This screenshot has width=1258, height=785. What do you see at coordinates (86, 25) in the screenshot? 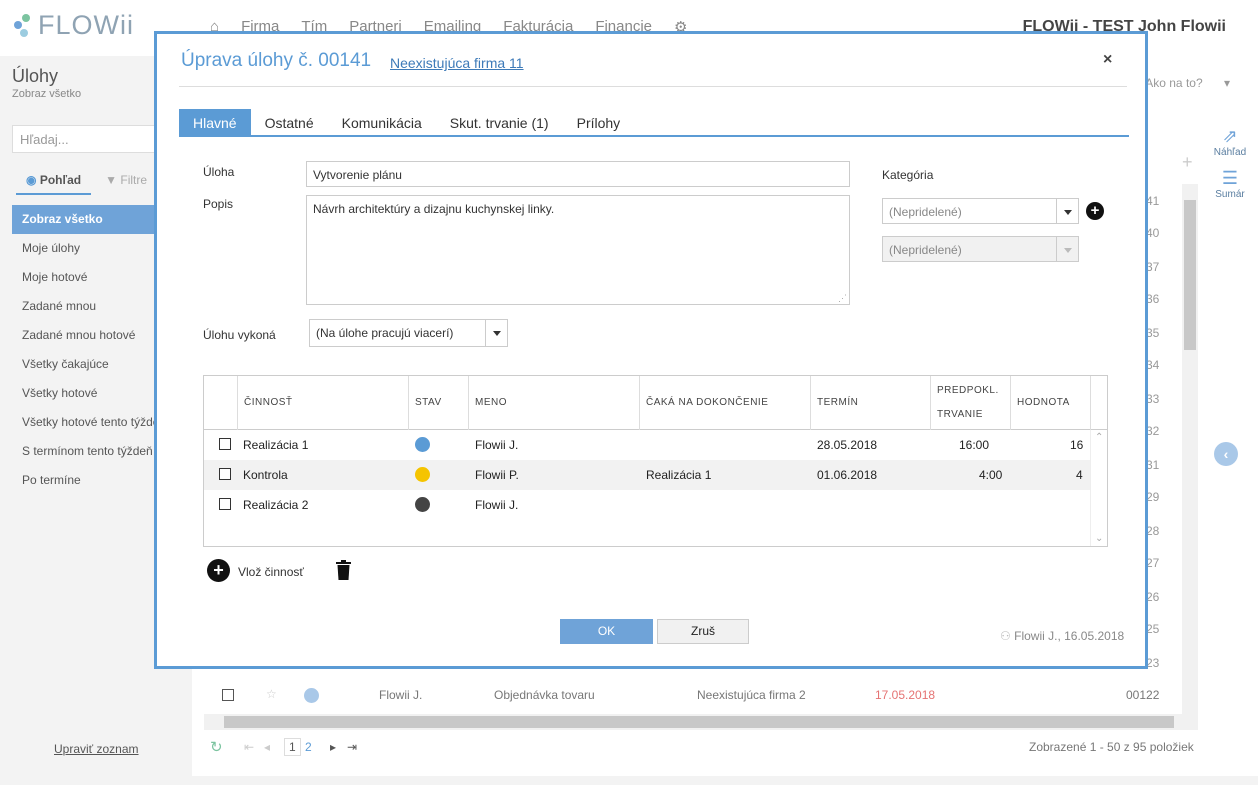
I see `logo-text: FLOWii` at bounding box center [86, 25].